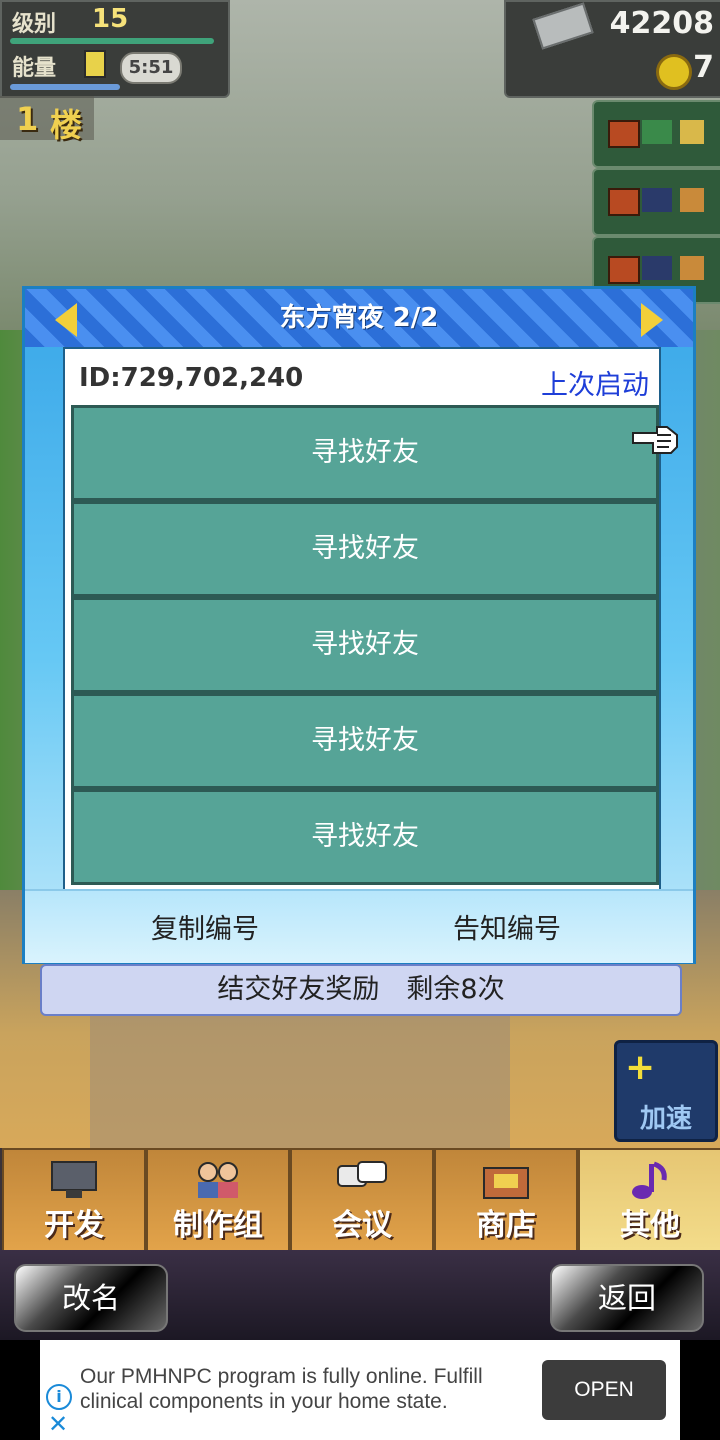 Image resolution: width=720 pixels, height=1440 pixels. What do you see at coordinates (665, 1119) in the screenshot?
I see `speed-up-label: 加速` at bounding box center [665, 1119].